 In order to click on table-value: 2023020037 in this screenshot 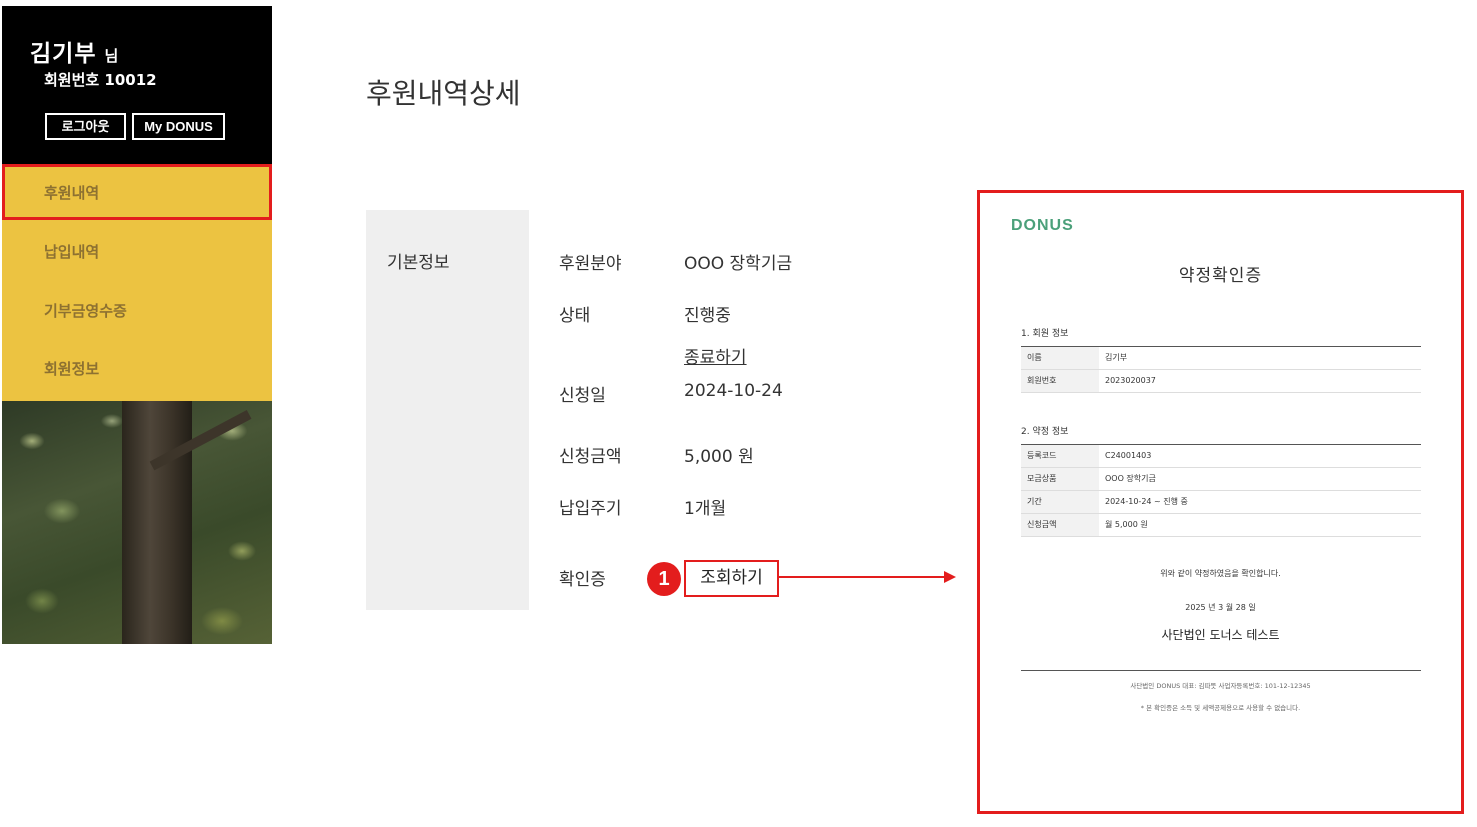, I will do `click(1130, 380)`.